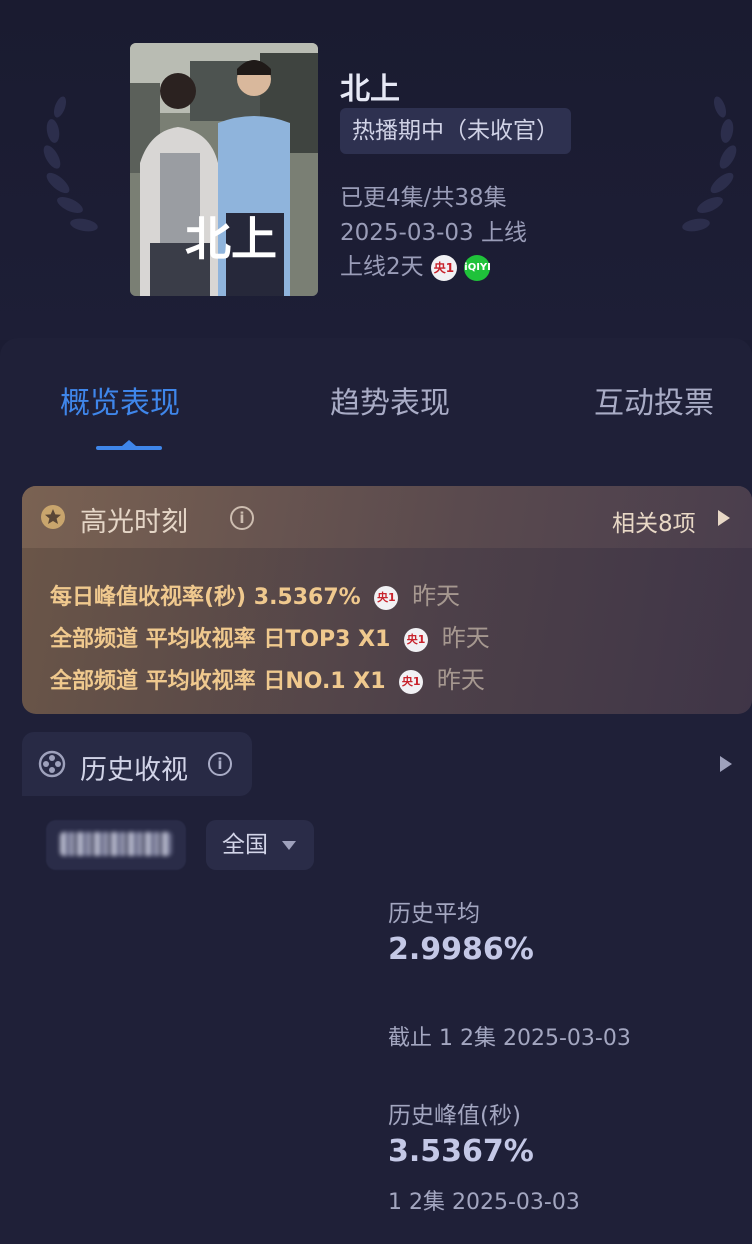  I want to click on history-section-header: 历史收视 i, so click(137, 764).